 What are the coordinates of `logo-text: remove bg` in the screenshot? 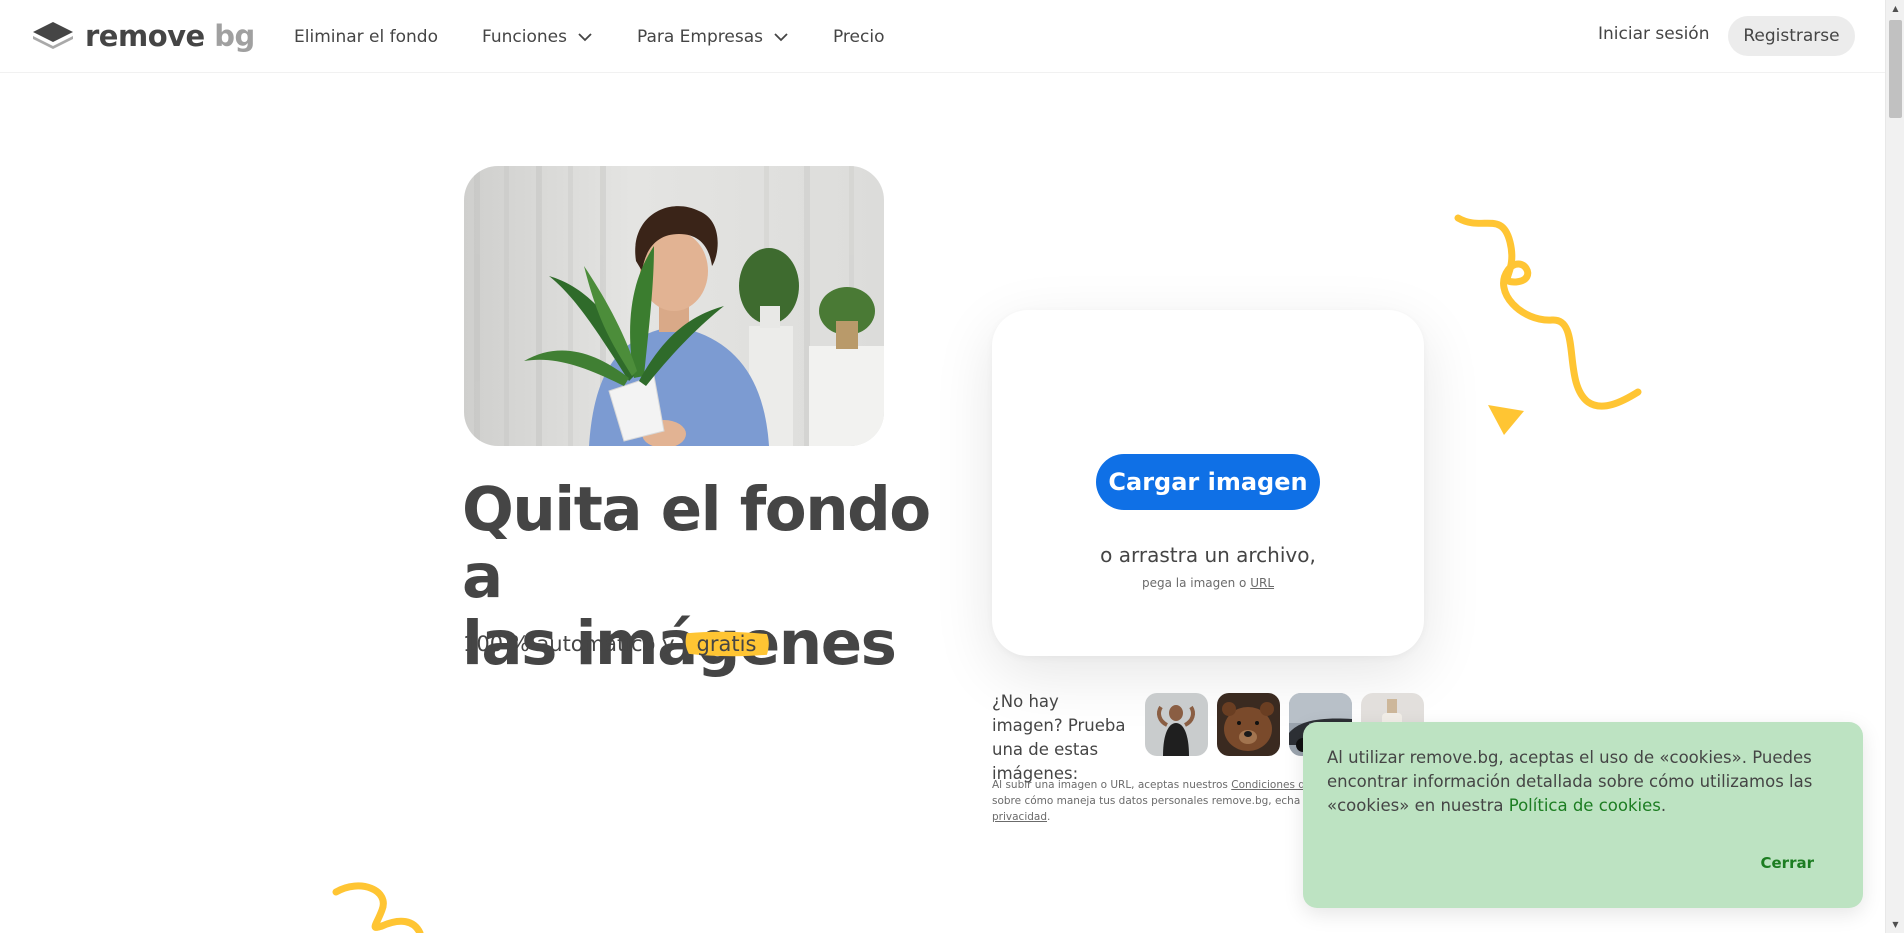 It's located at (170, 36).